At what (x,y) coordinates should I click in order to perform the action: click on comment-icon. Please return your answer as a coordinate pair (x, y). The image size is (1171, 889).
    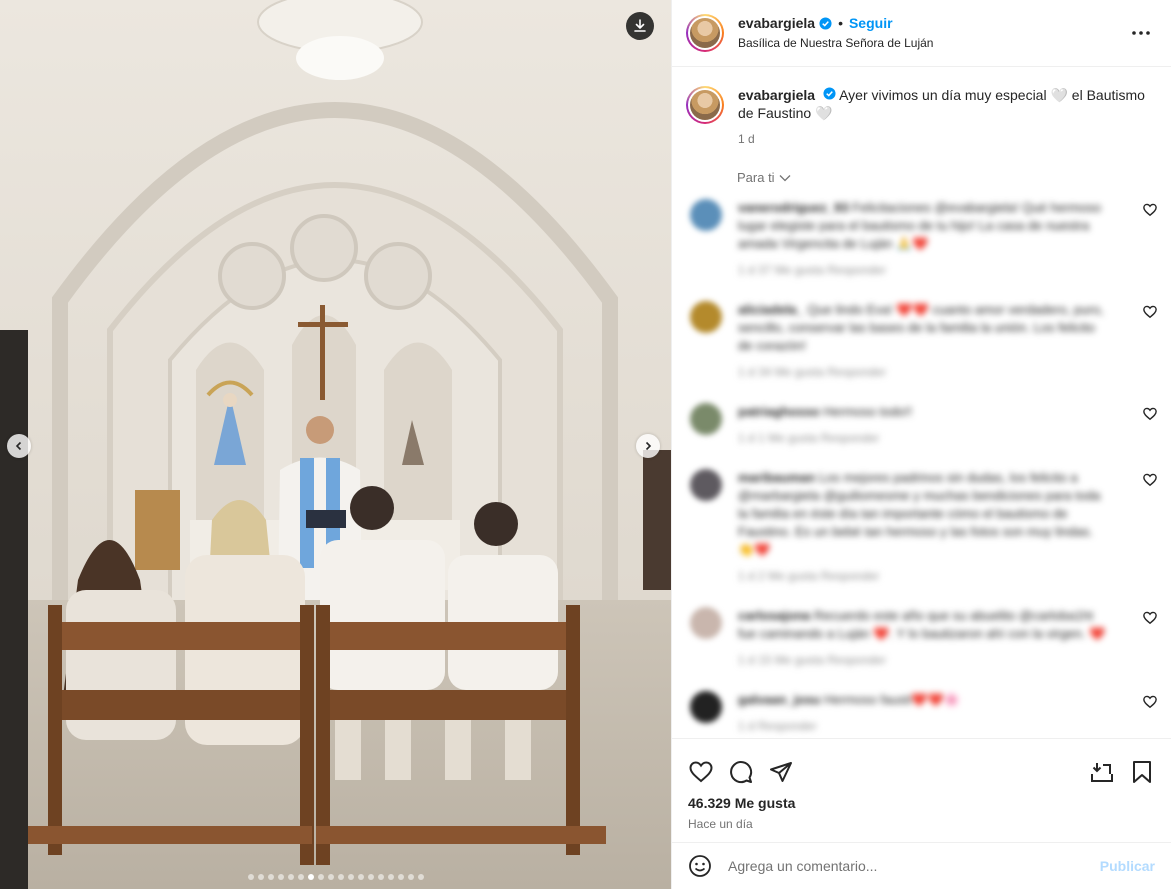
    Looking at the image, I should click on (741, 772).